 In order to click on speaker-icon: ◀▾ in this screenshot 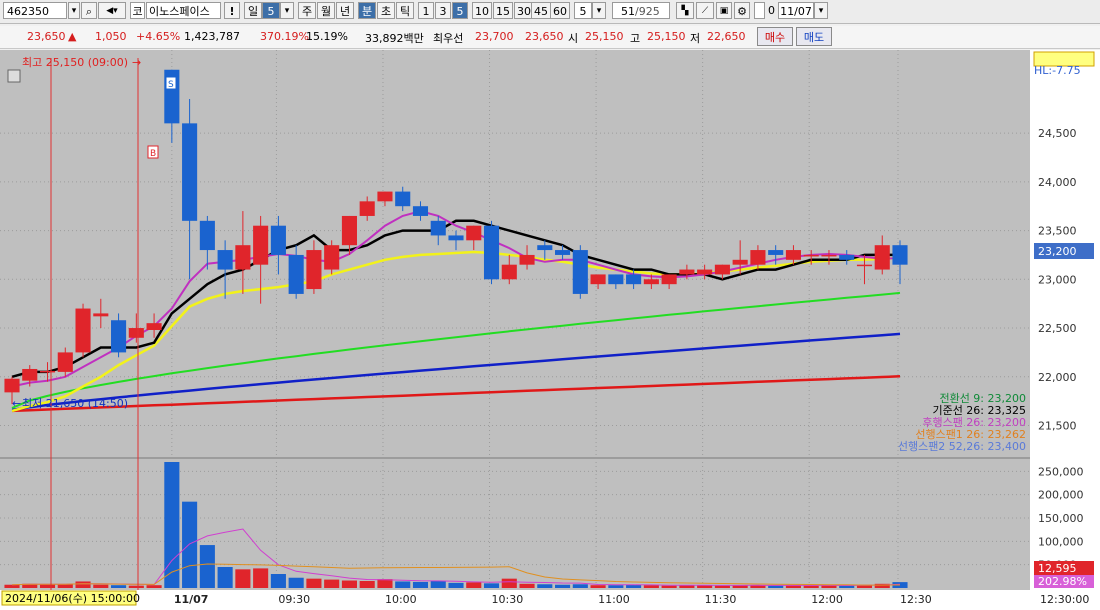, I will do `click(112, 10)`.